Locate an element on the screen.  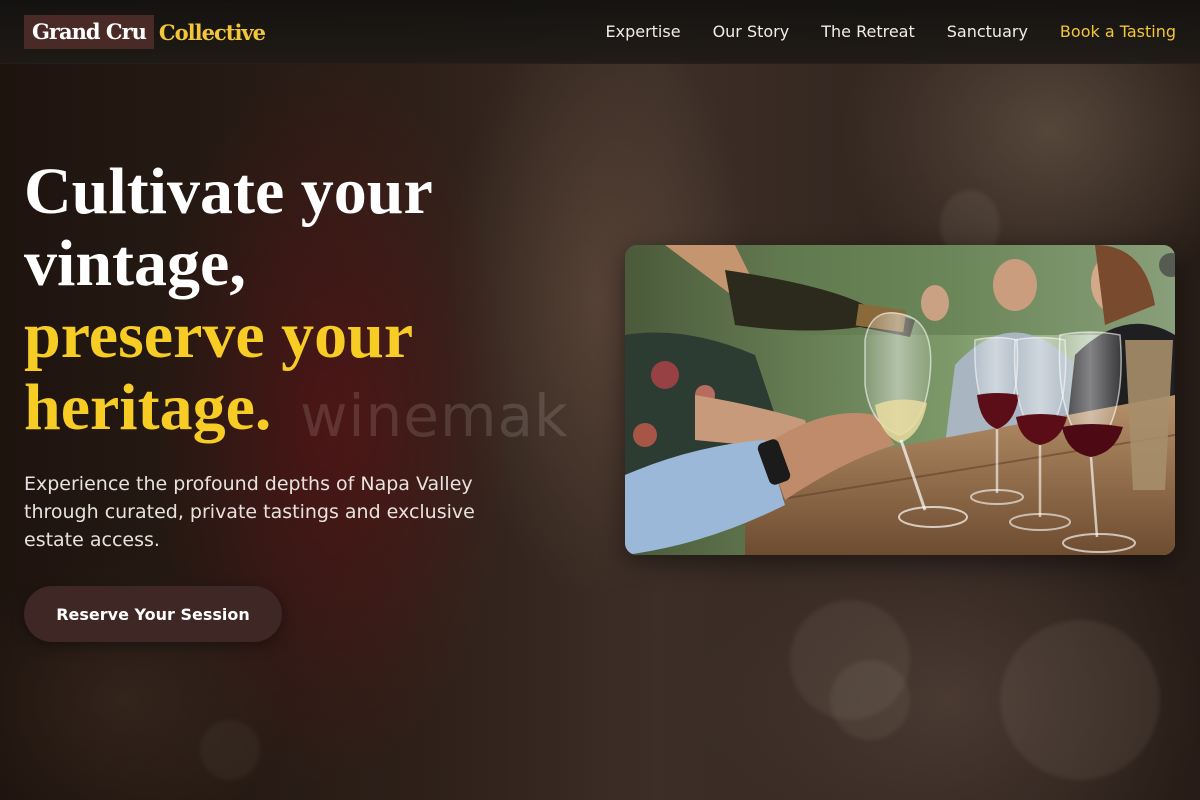
nav-link-the-retreat: The Retreat is located at coordinates (868, 31).